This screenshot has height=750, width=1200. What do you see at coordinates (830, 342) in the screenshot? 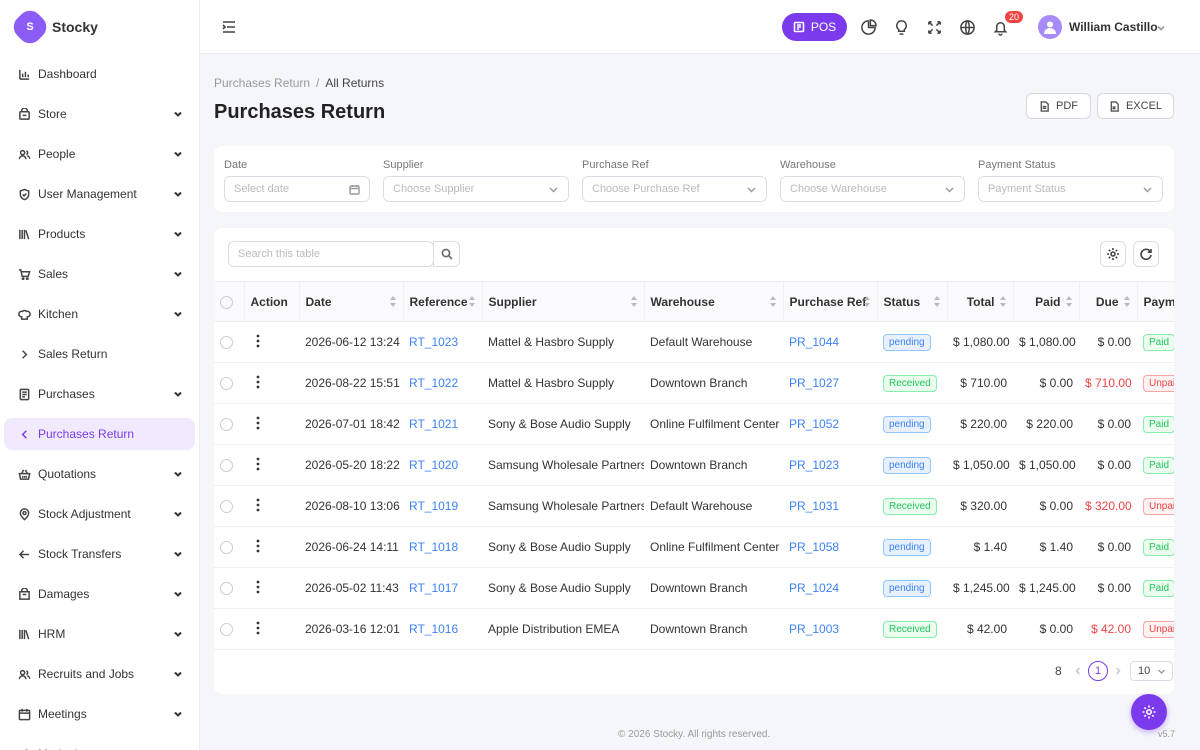
I see `cell-purchase-ref: PR_1044` at bounding box center [830, 342].